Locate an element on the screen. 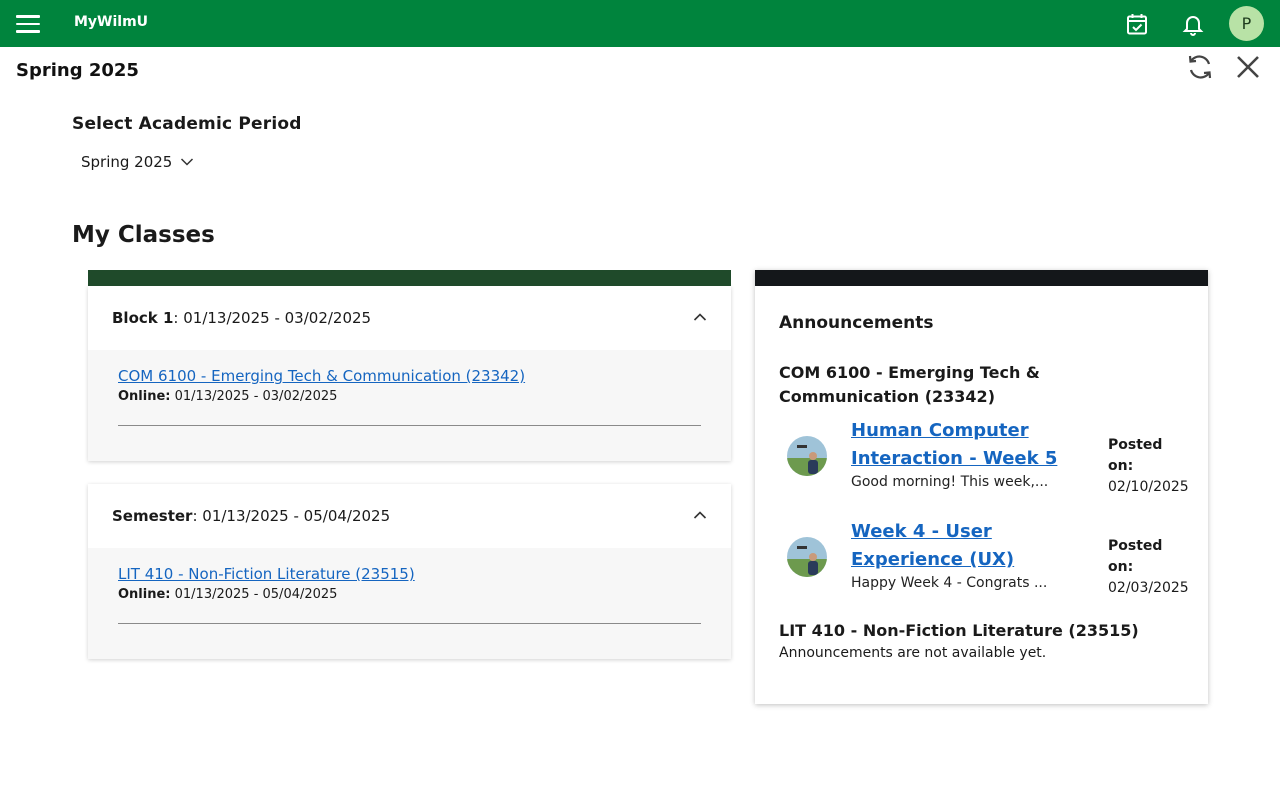  course-dates: 01/13/2025 - 05/04/2025 is located at coordinates (254, 594).